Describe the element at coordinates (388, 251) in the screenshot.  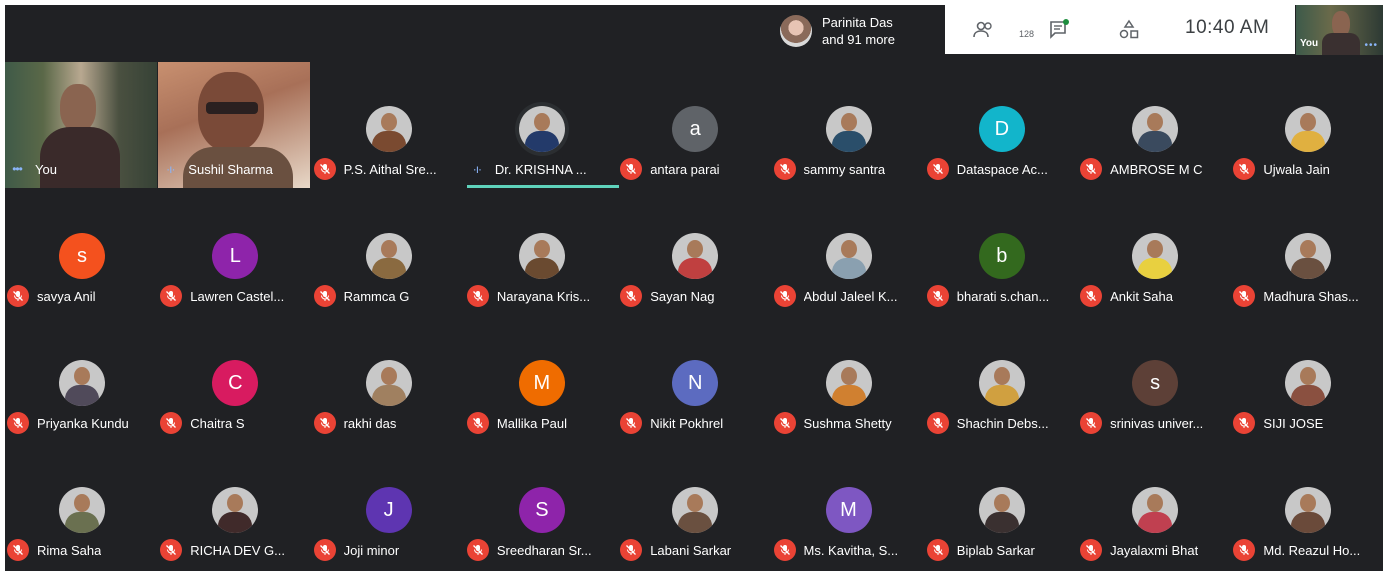
I see `participant-tile: Rammca G` at that location.